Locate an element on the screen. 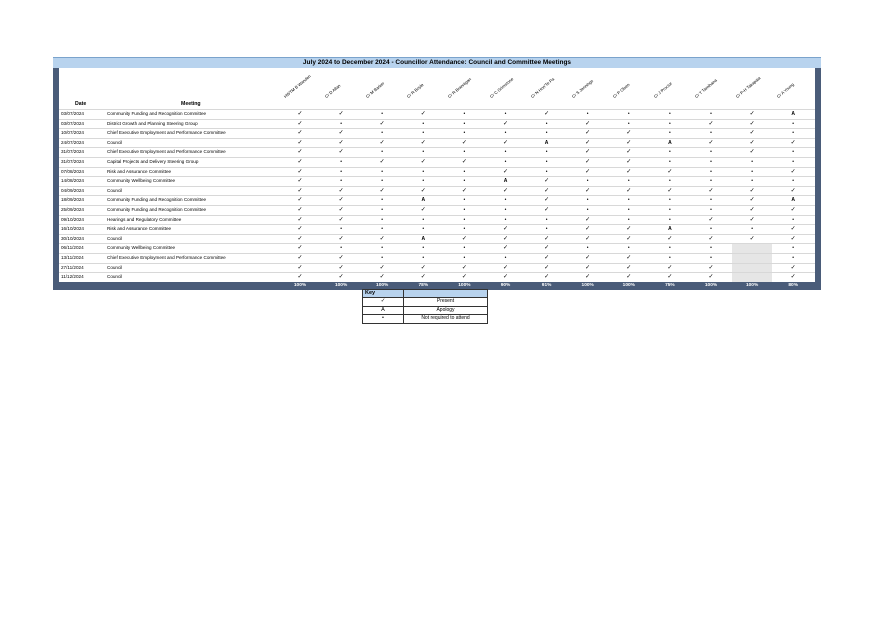 This screenshot has width=874, height=618. meeting-name: Community Wellbeing Committee is located at coordinates (141, 181).